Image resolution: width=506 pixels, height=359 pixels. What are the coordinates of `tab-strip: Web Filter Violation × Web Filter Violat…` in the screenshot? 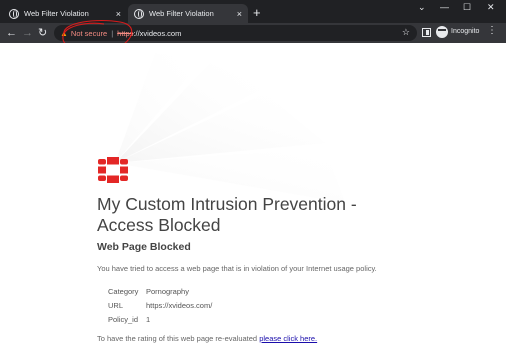 It's located at (253, 11).